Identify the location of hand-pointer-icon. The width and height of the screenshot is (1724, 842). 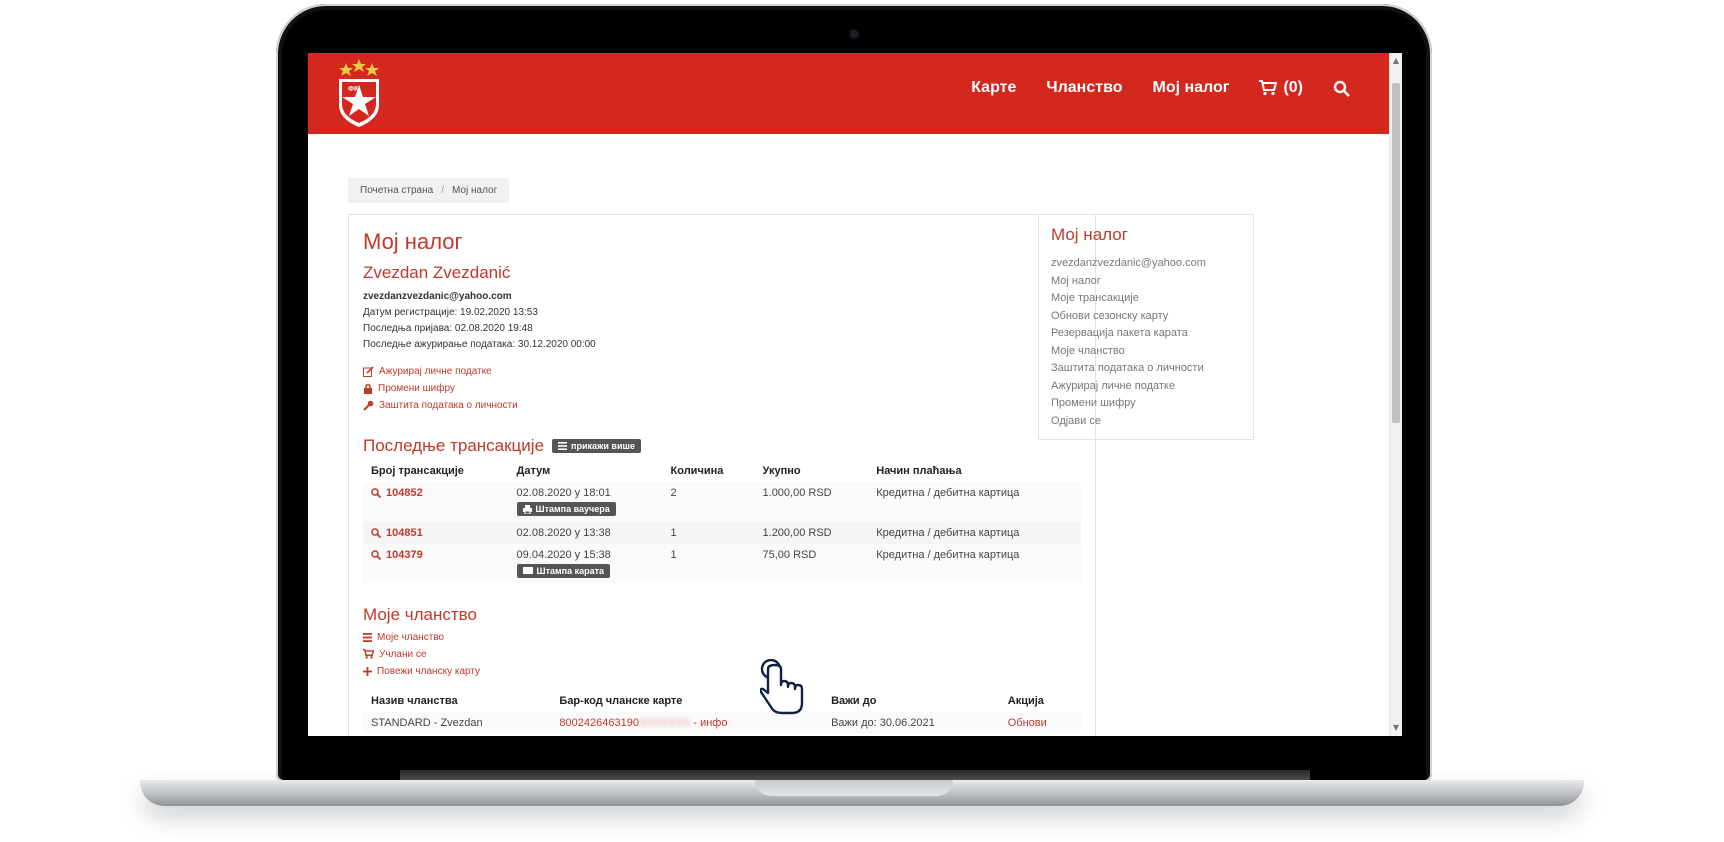
(782, 687).